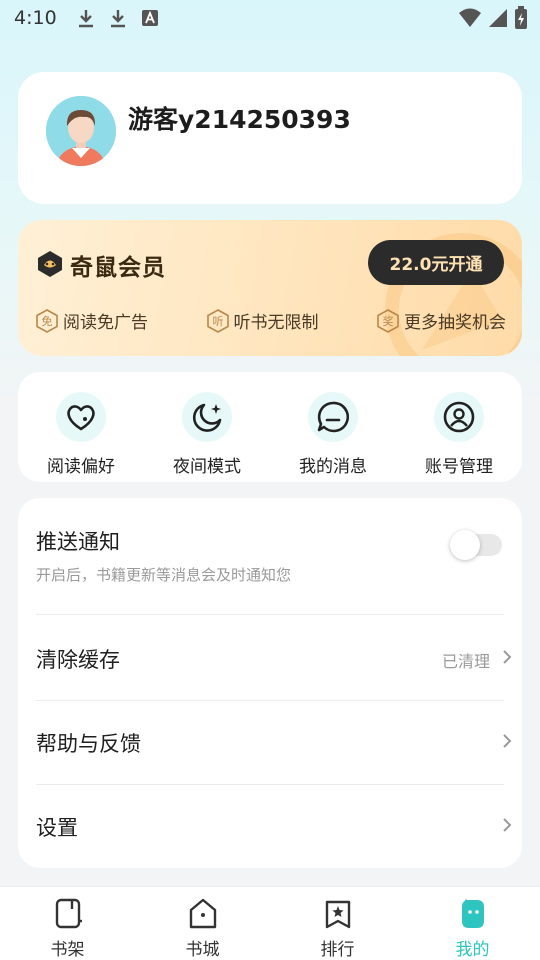  Describe the element at coordinates (472, 950) in the screenshot. I see `nav-label: 我的` at that location.